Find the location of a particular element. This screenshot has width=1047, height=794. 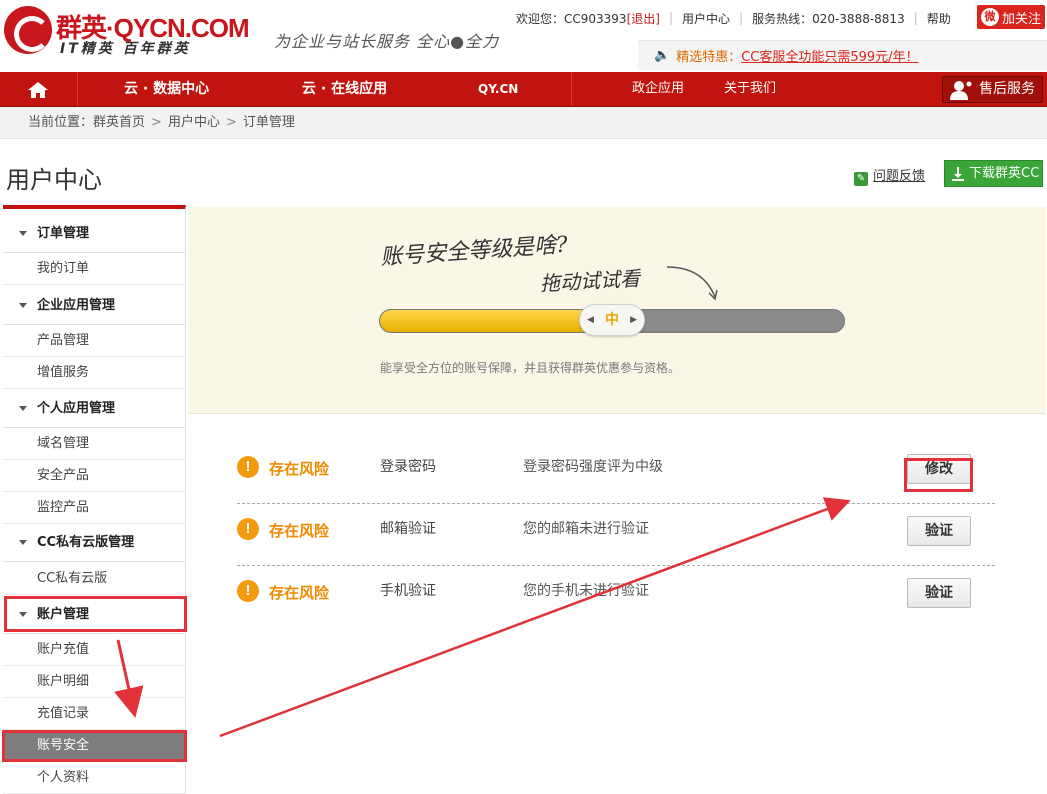

breadcrumb-home: 群英首页 is located at coordinates (119, 122).